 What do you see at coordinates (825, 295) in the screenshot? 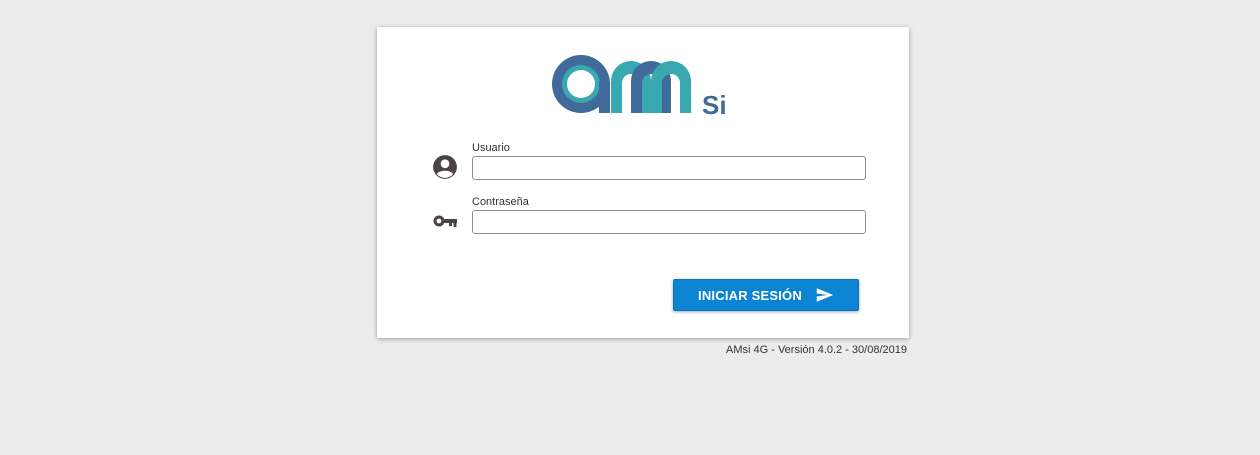
I see `send-icon` at bounding box center [825, 295].